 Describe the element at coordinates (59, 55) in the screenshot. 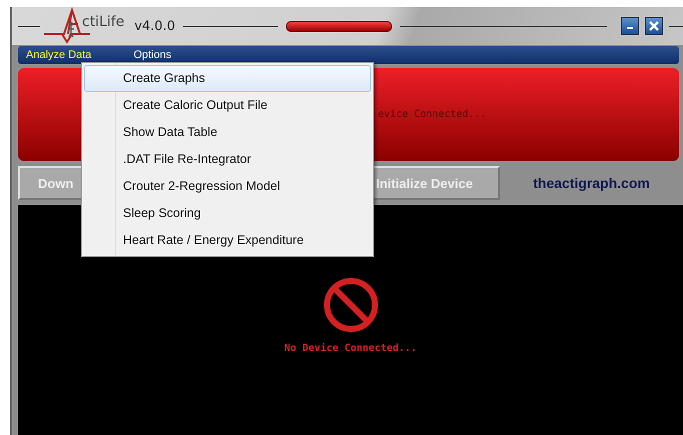

I see `menu-item: Analyze Data` at that location.